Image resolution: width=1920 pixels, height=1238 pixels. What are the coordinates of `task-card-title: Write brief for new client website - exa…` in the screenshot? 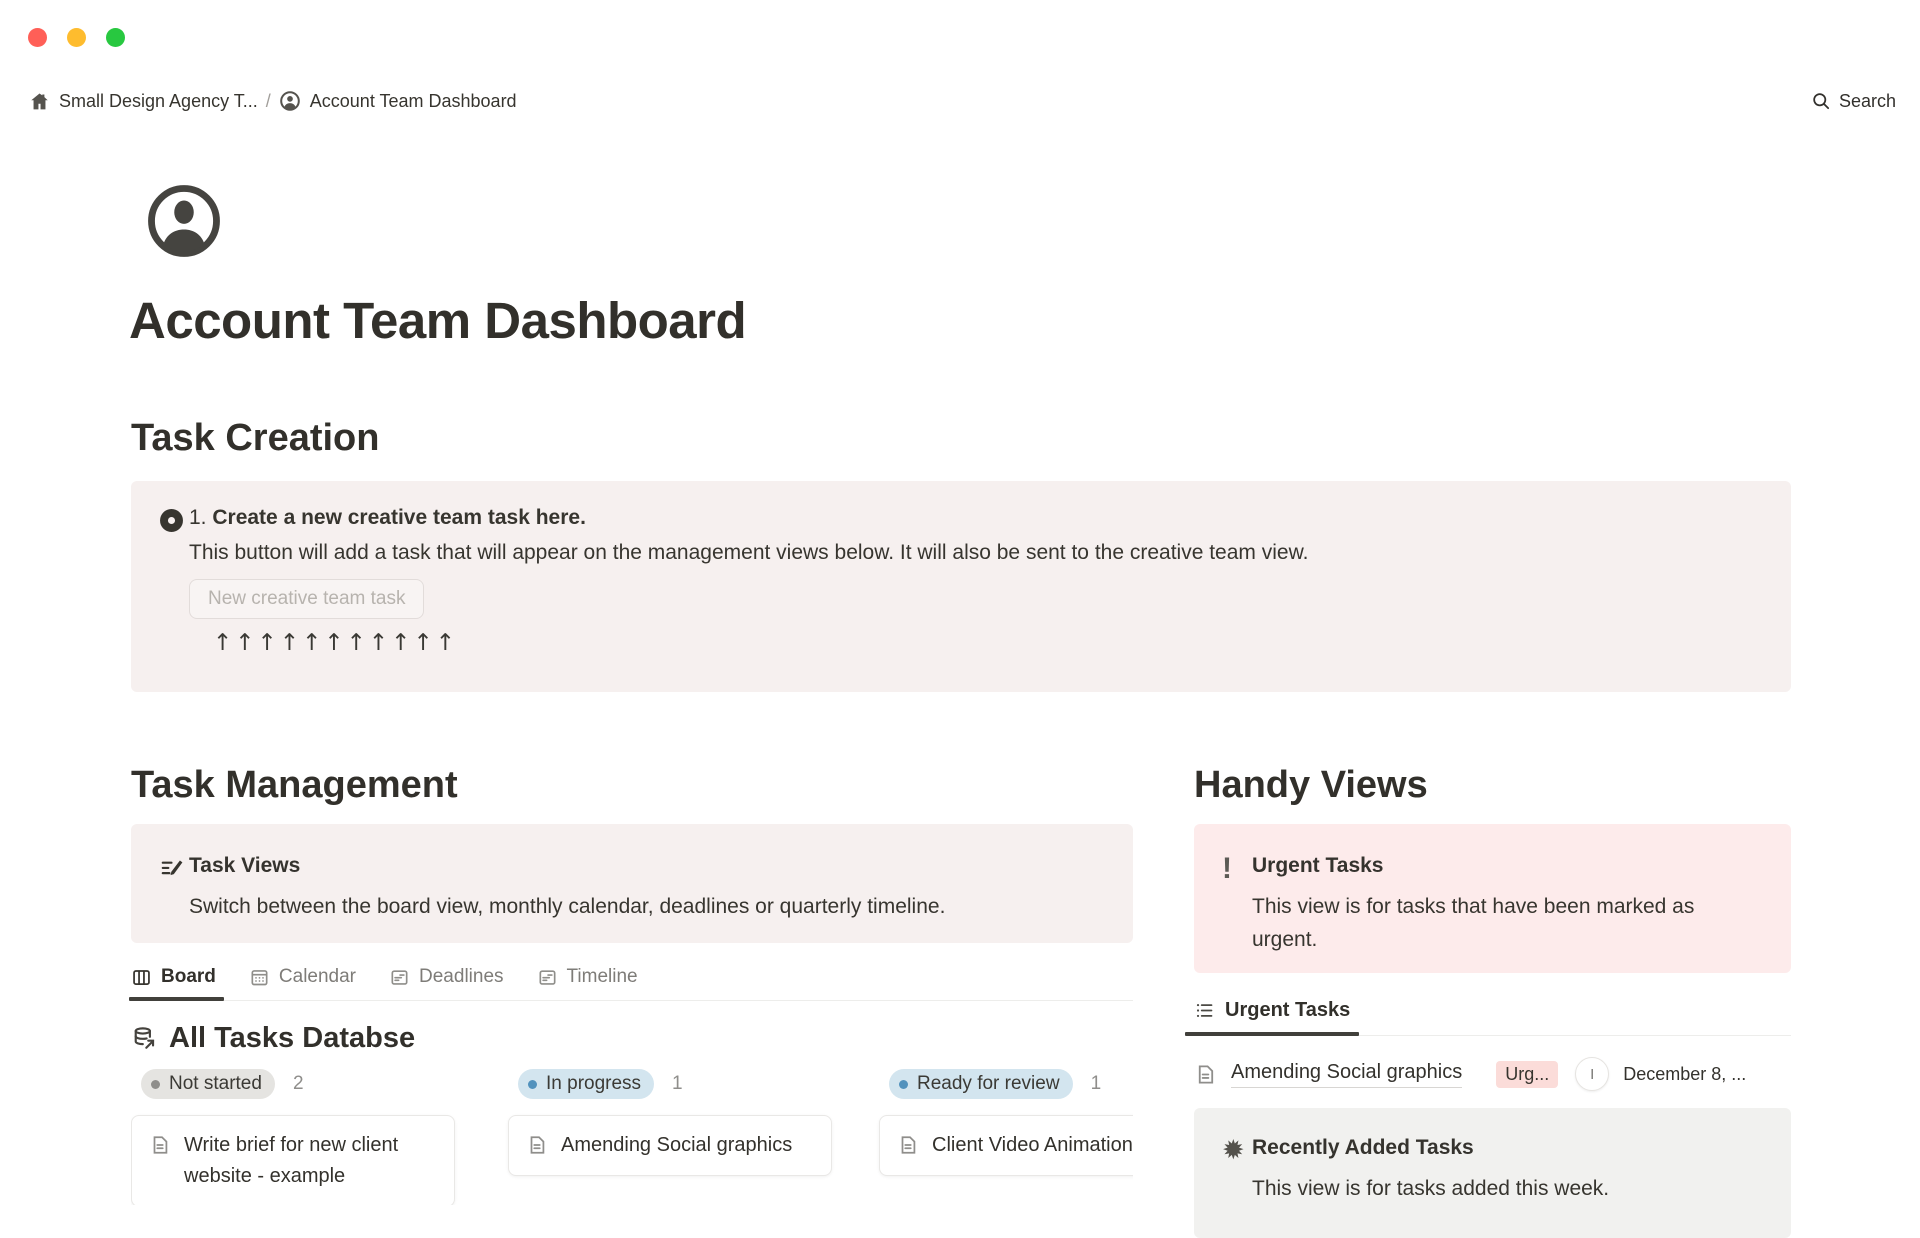 It's located at (291, 1160).